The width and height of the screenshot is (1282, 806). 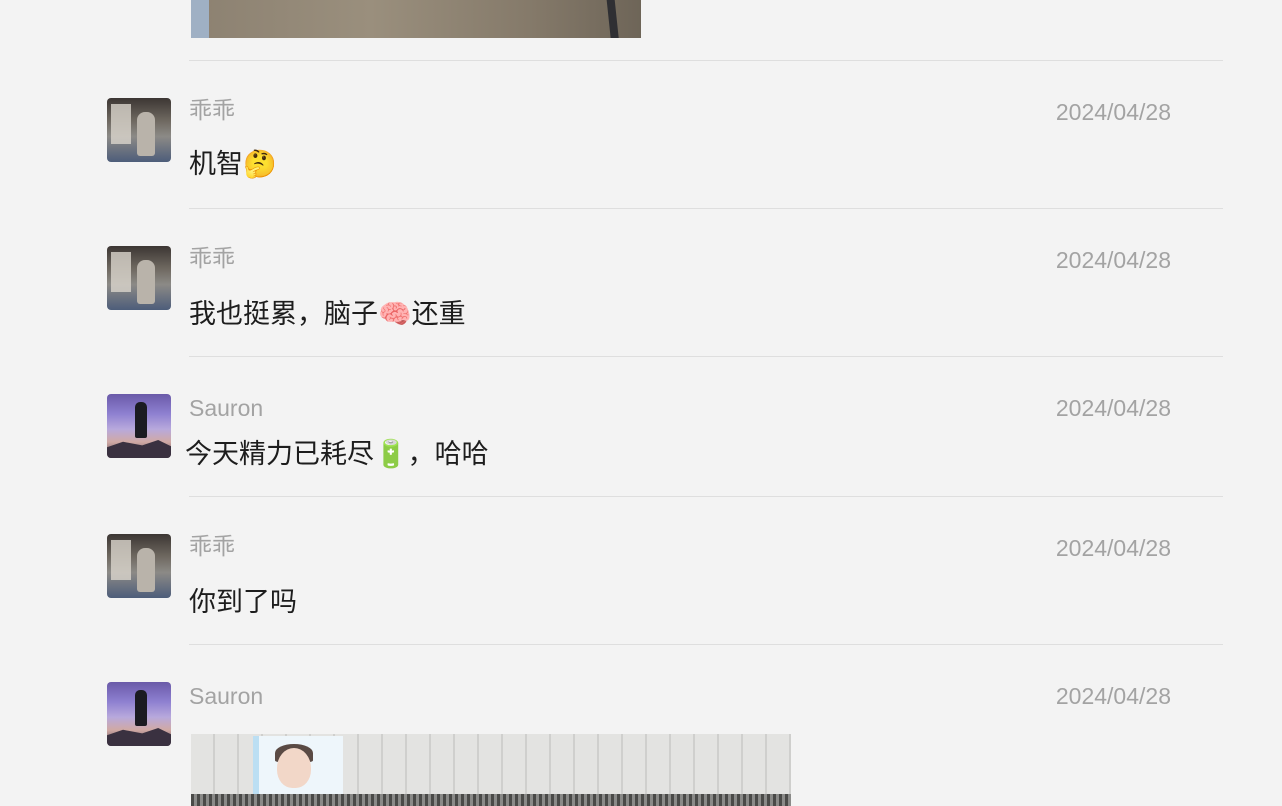 I want to click on message-text: 你到了吗, so click(x=243, y=602).